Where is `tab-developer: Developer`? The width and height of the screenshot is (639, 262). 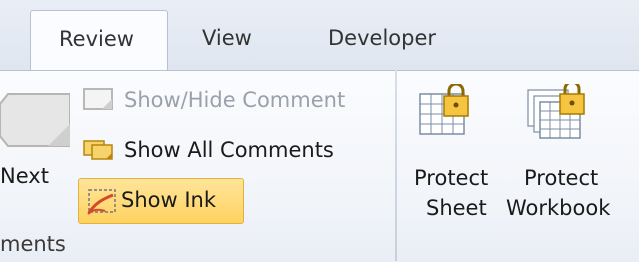 tab-developer: Developer is located at coordinates (382, 38).